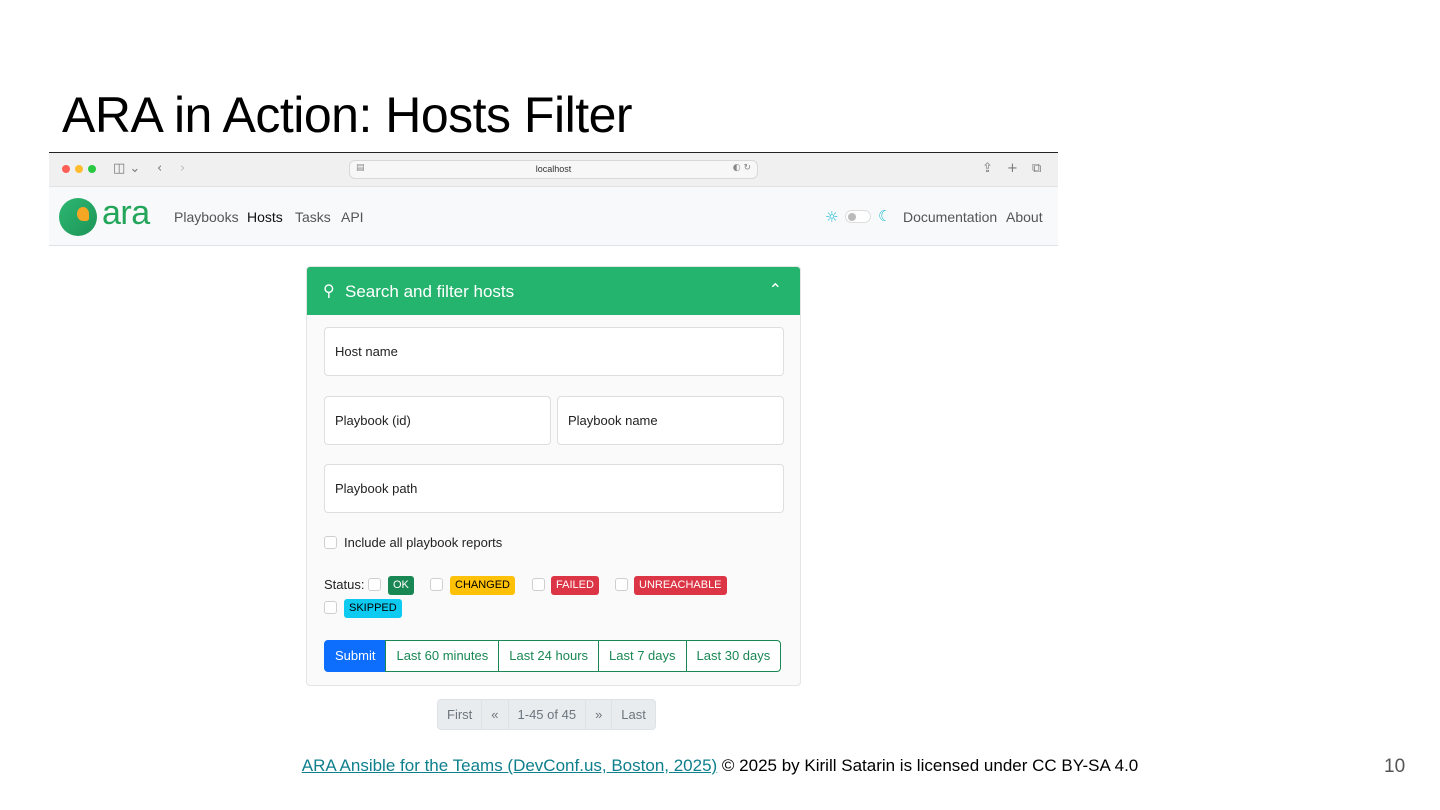  Describe the element at coordinates (92, 169) in the screenshot. I see `maximize-window-button` at that location.